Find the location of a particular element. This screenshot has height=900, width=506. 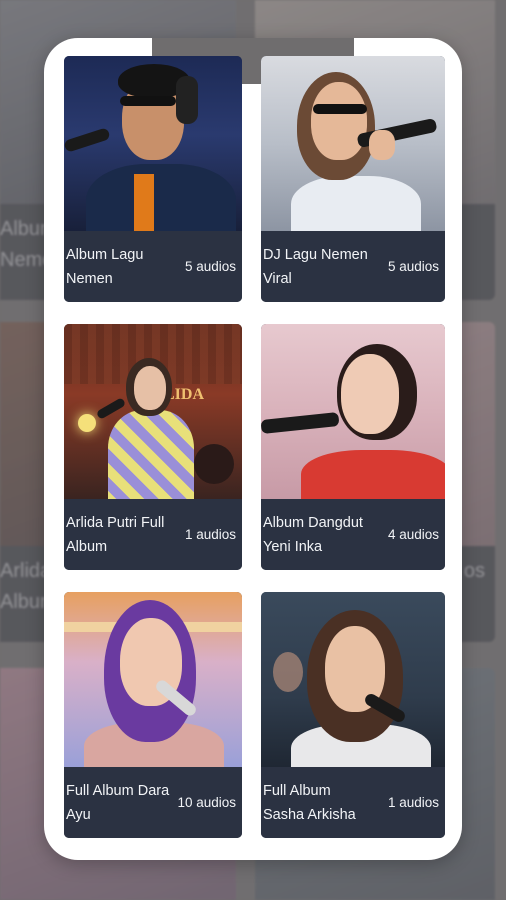

album-info-bar: Full Album Sasha Arkisha 1 audios is located at coordinates (353, 802).